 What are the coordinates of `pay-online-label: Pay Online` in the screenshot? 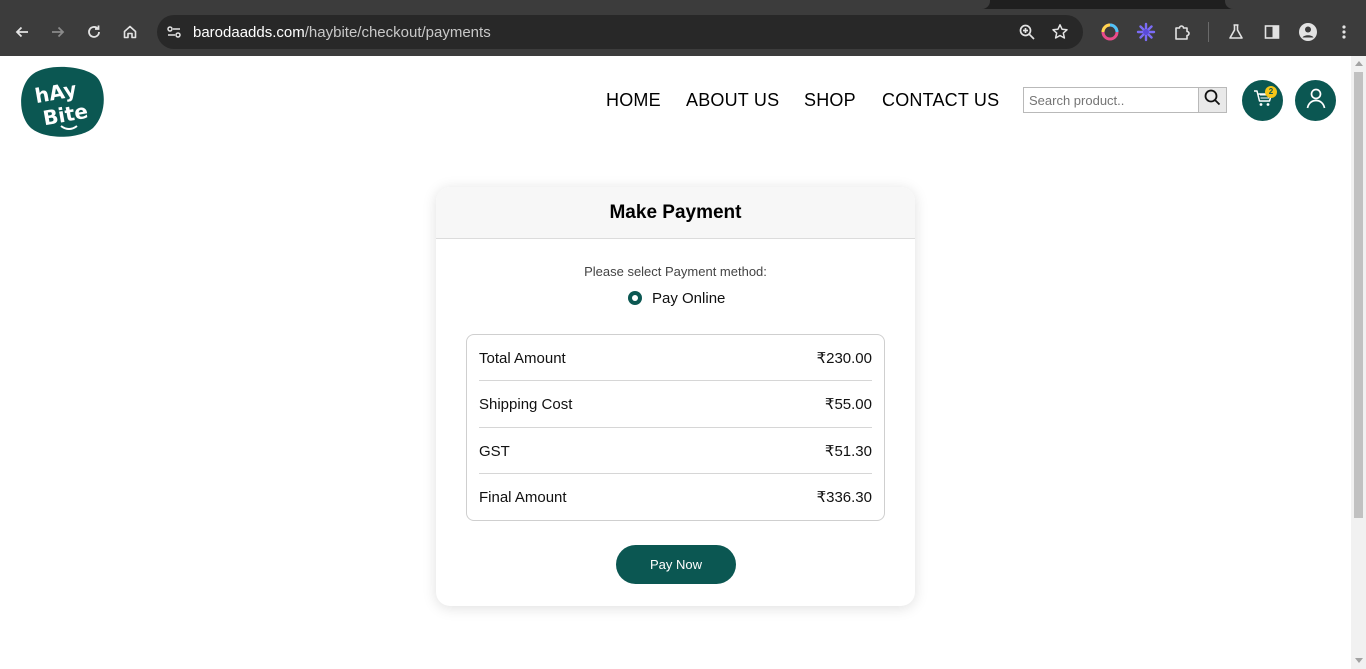 It's located at (688, 298).